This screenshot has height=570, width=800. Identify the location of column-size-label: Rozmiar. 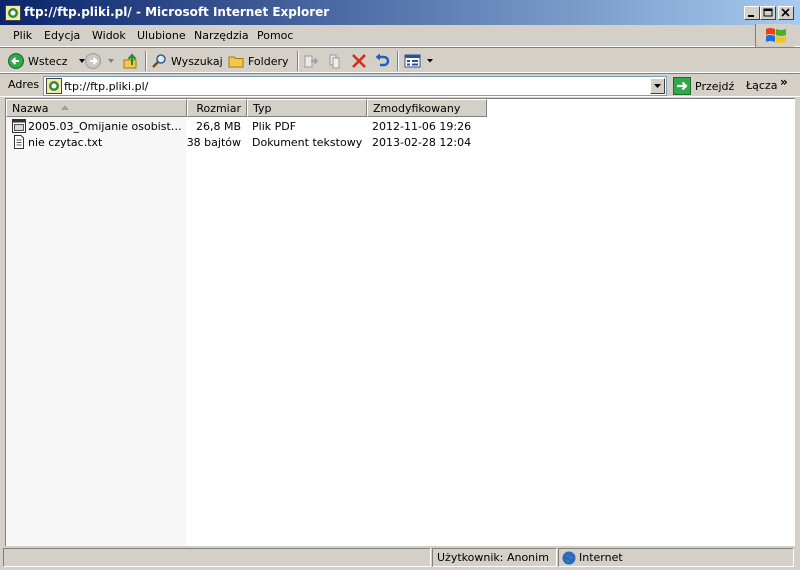
(218, 108).